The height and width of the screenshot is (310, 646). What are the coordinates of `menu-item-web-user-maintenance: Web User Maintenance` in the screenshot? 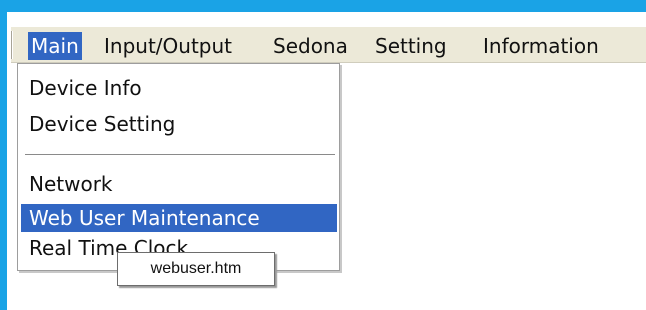 It's located at (179, 218).